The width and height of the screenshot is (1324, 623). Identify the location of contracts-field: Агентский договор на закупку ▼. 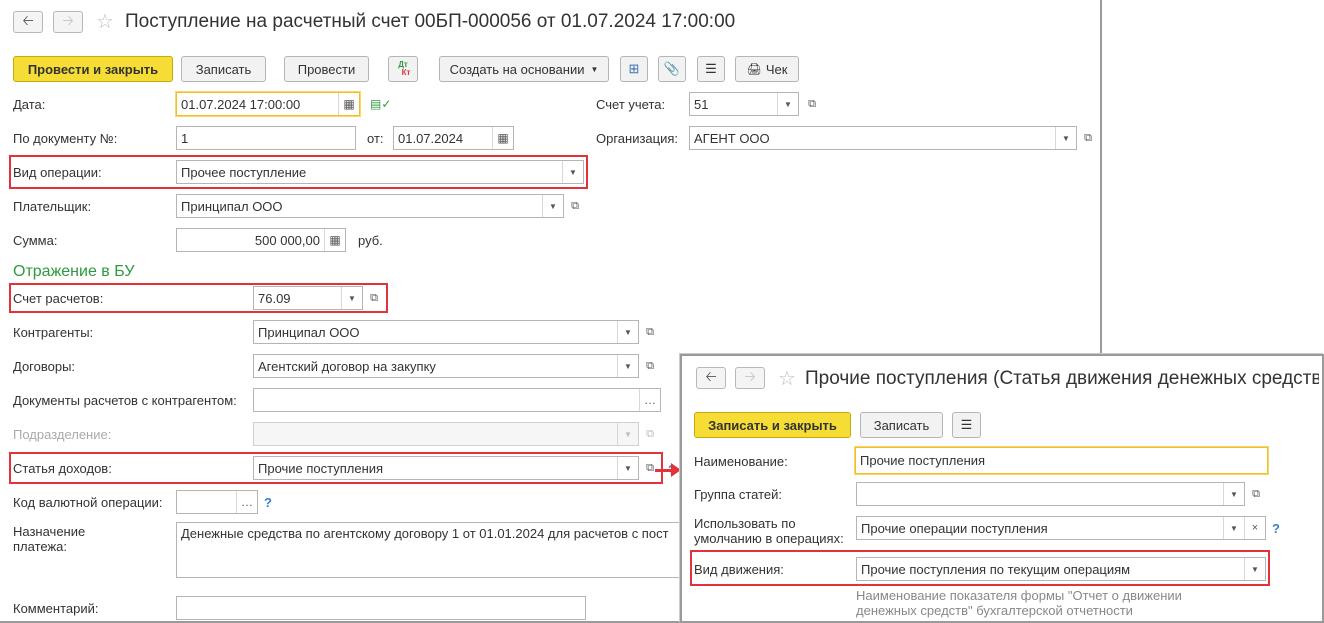
(446, 366).